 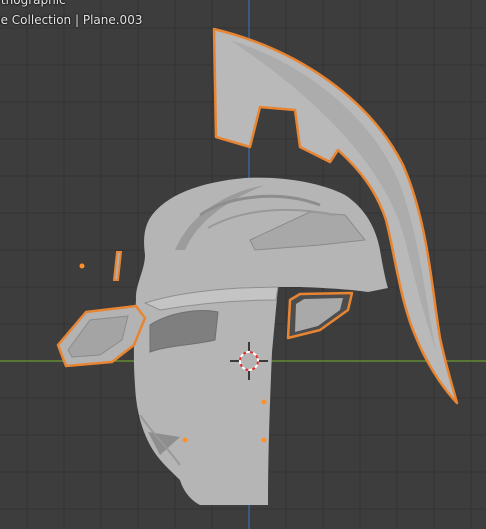 What do you see at coordinates (71, 20) in the screenshot?
I see `collection-object-label: ne Collection | Plane.003` at bounding box center [71, 20].